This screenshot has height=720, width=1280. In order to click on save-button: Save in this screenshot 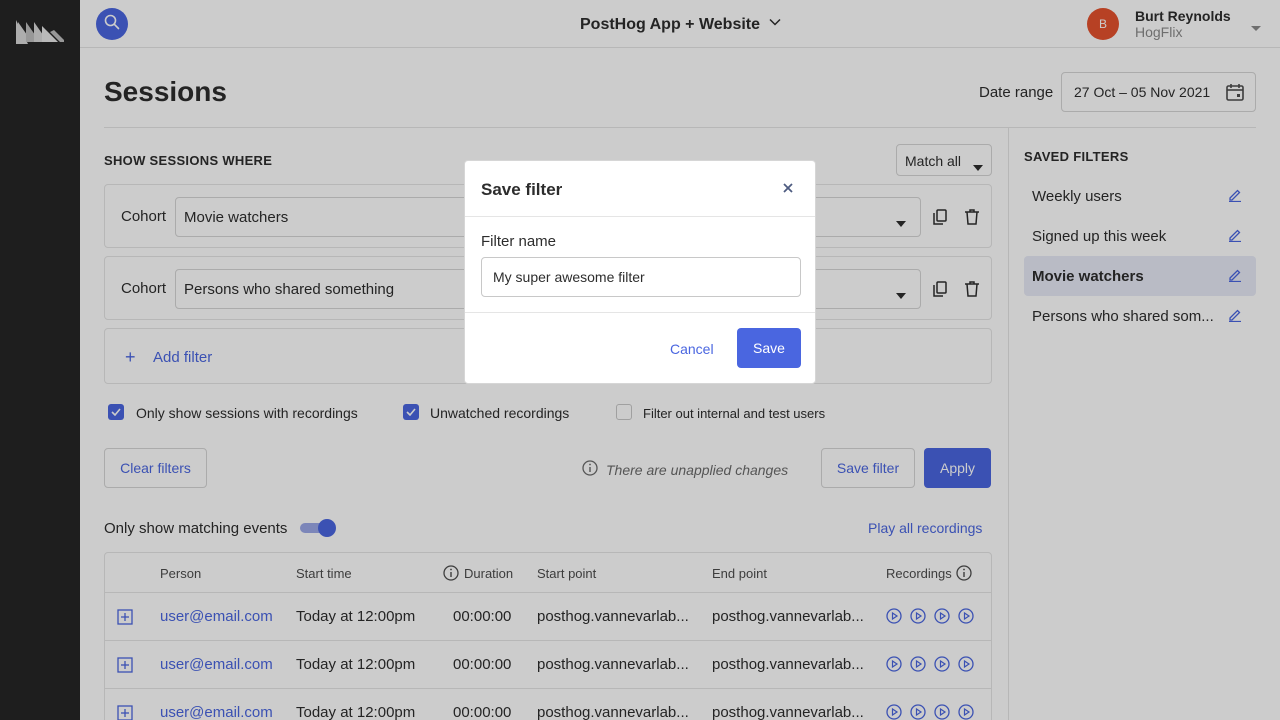, I will do `click(769, 348)`.